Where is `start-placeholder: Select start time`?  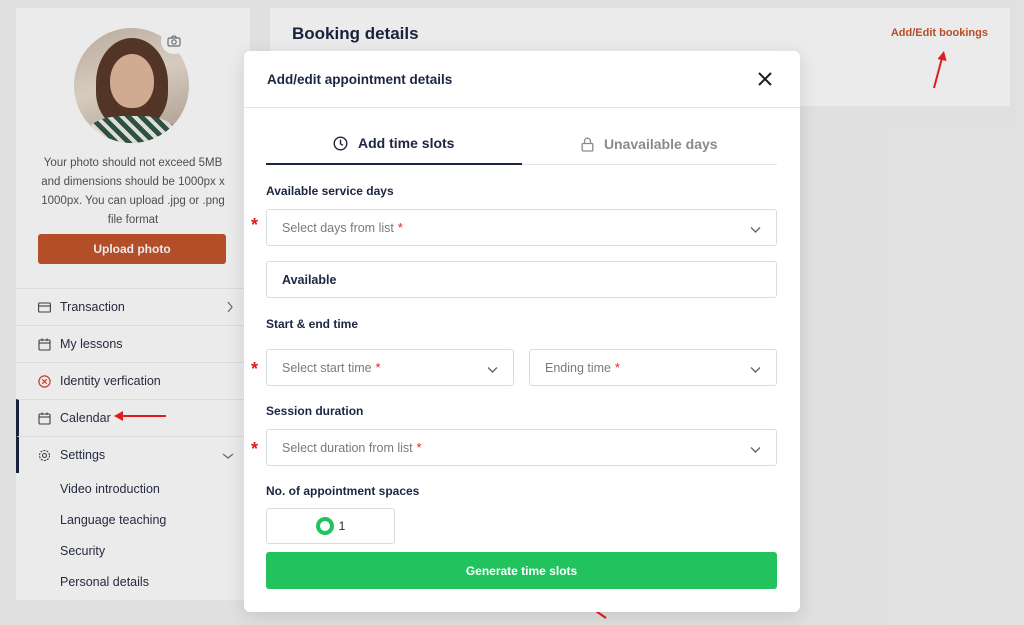 start-placeholder: Select start time is located at coordinates (327, 367).